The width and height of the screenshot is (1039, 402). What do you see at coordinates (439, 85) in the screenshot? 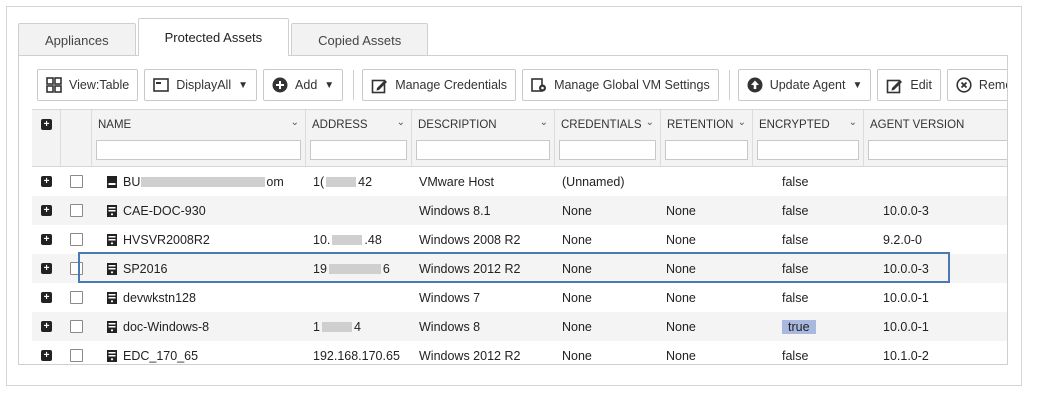
I see `manage-credentials-button: Manage Credentials` at bounding box center [439, 85].